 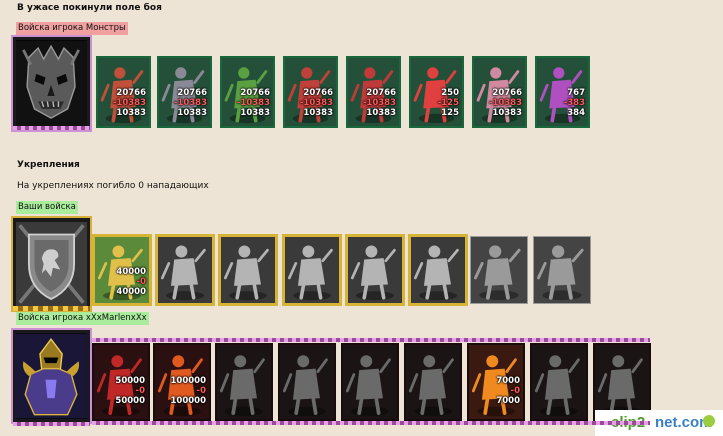 What do you see at coordinates (47, 207) in the screenshot?
I see `your-army-tag: Ваши войска` at bounding box center [47, 207].